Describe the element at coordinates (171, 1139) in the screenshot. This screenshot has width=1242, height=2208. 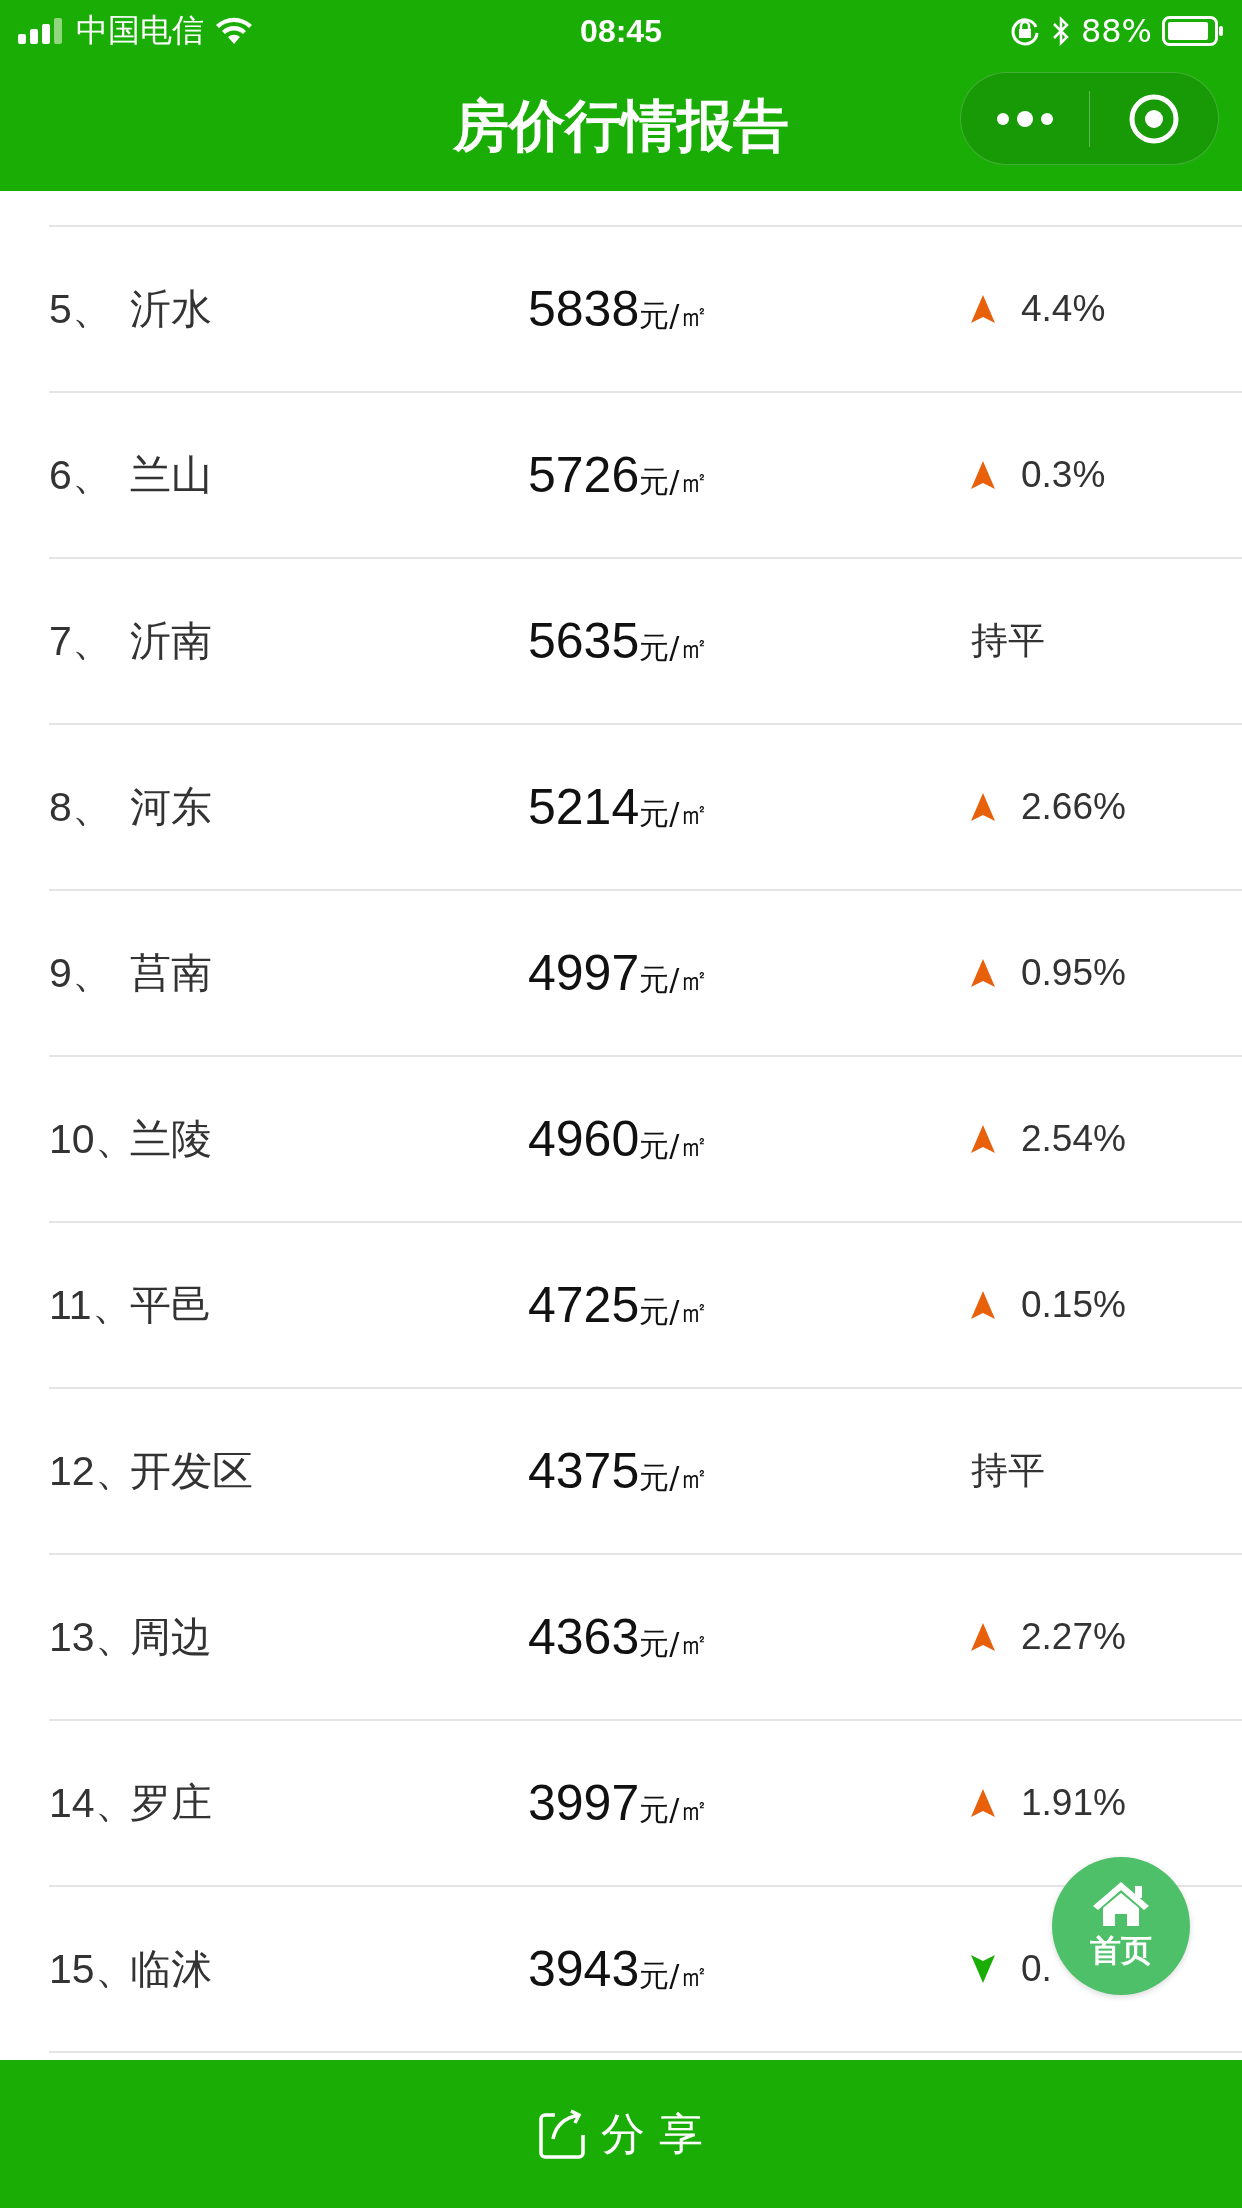
I see `district-name: 兰陵` at that location.